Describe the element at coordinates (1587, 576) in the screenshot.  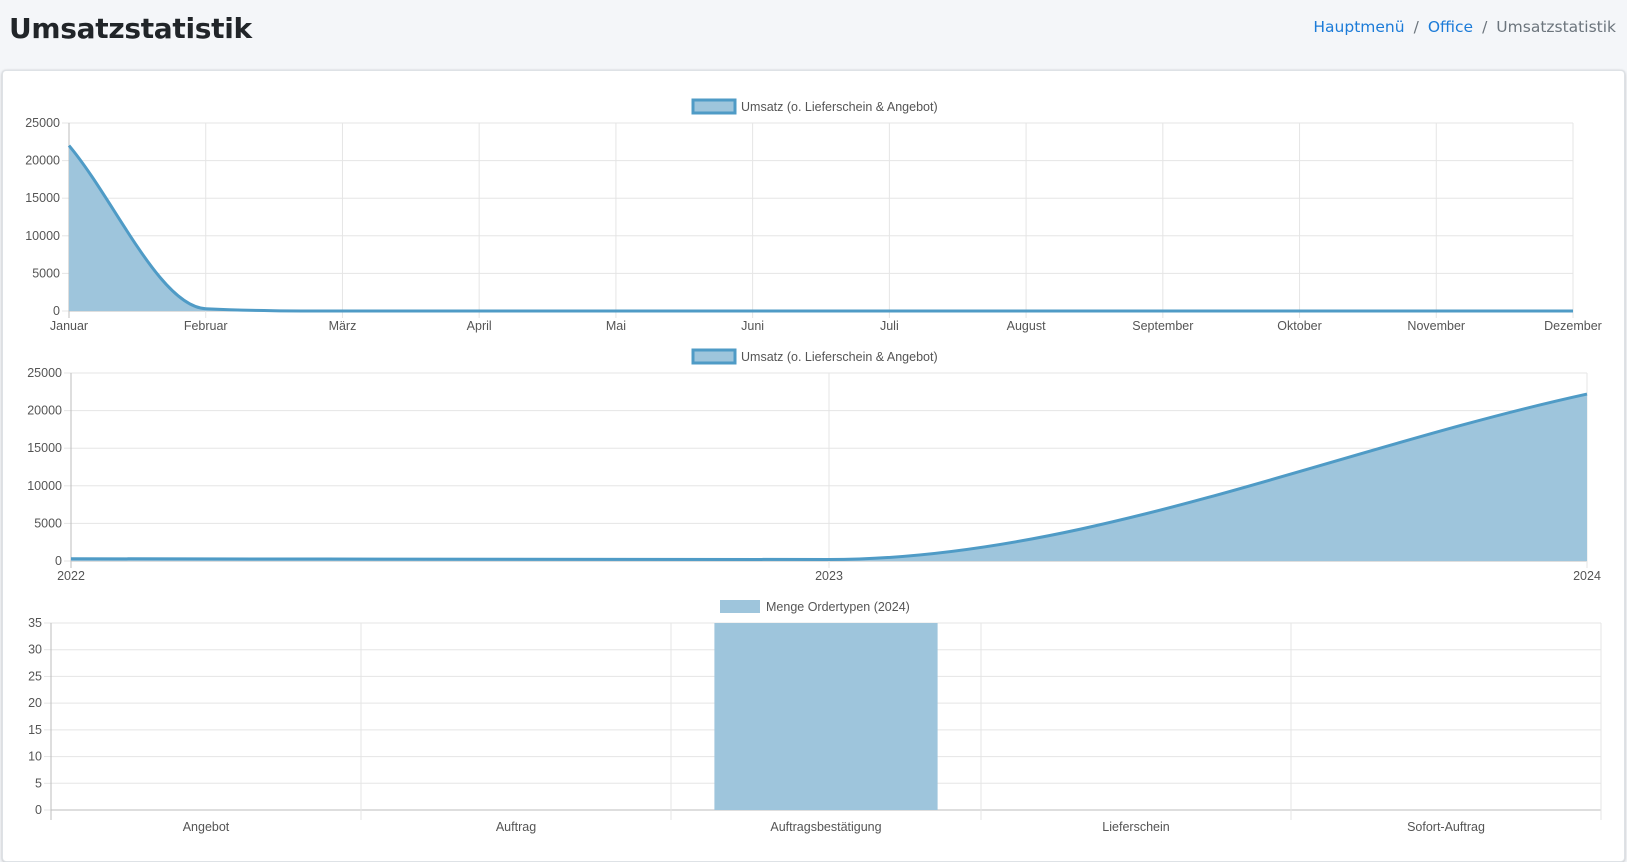
I see `x-tick-label: 2024` at that location.